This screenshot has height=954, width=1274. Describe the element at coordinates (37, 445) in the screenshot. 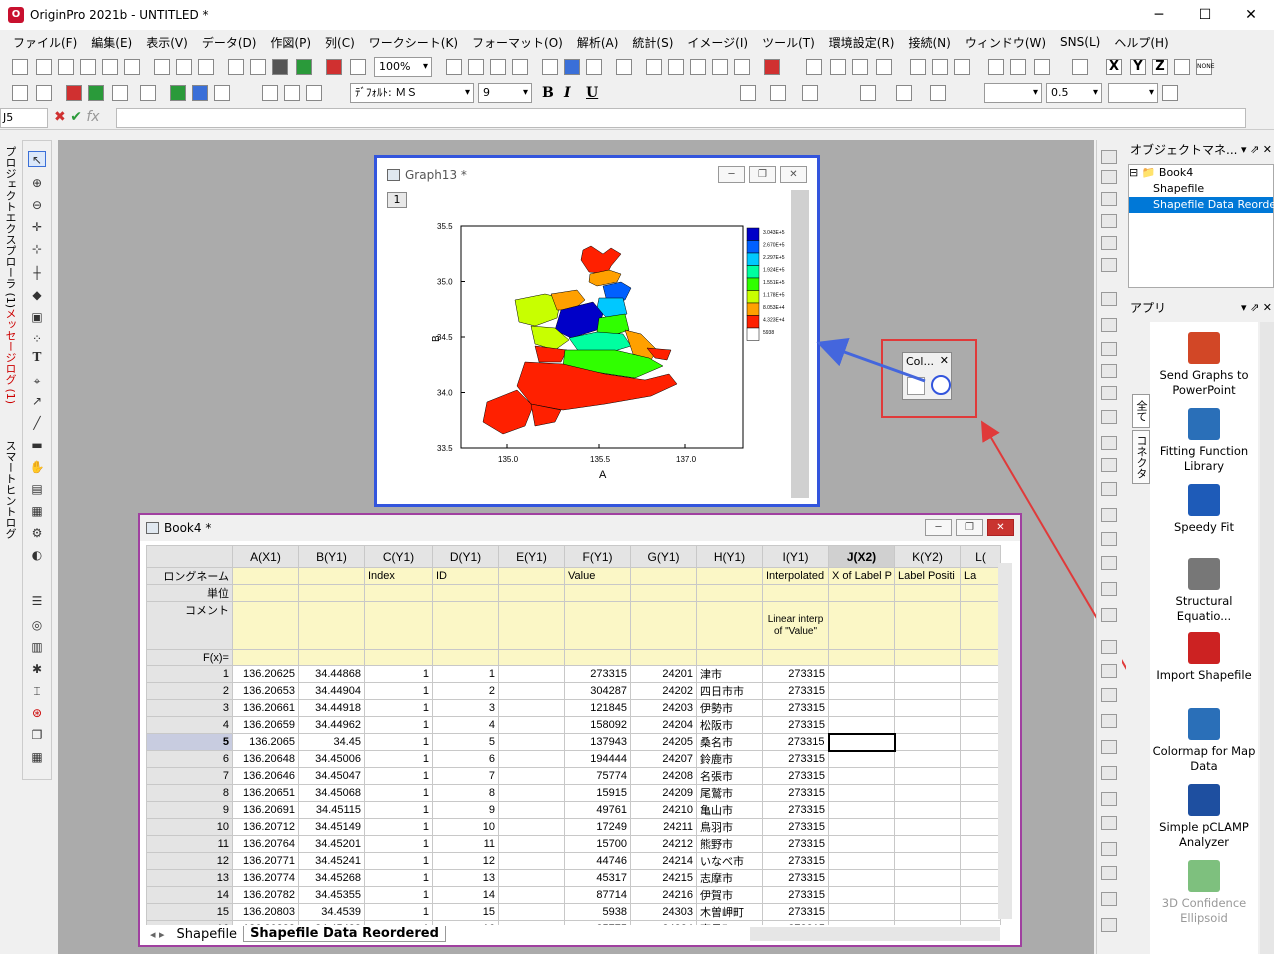

I see `rectangle-tool-icon: ▬` at that location.